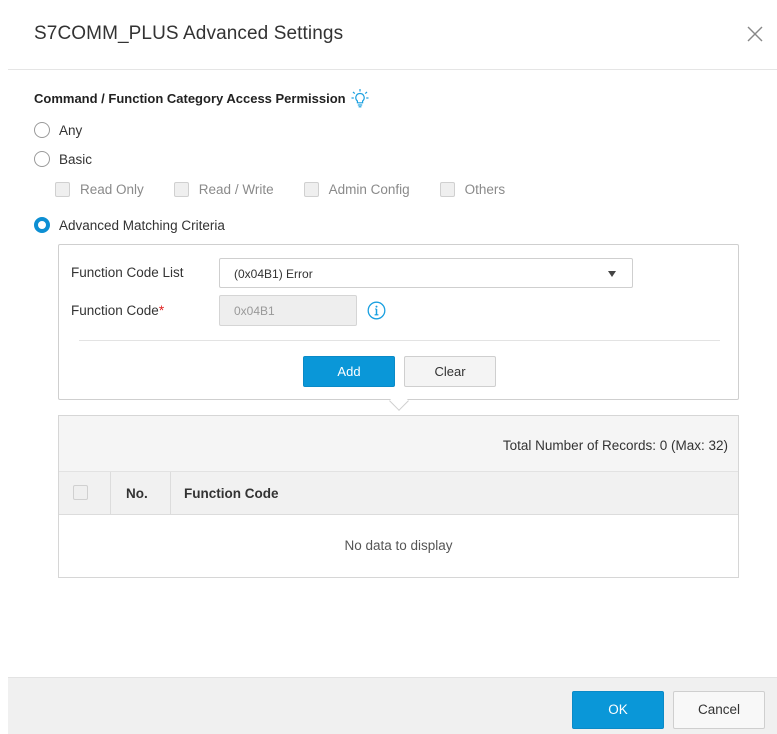  I want to click on table-toolbar: Total Number of Records: 0 (Max: 32), so click(398, 444).